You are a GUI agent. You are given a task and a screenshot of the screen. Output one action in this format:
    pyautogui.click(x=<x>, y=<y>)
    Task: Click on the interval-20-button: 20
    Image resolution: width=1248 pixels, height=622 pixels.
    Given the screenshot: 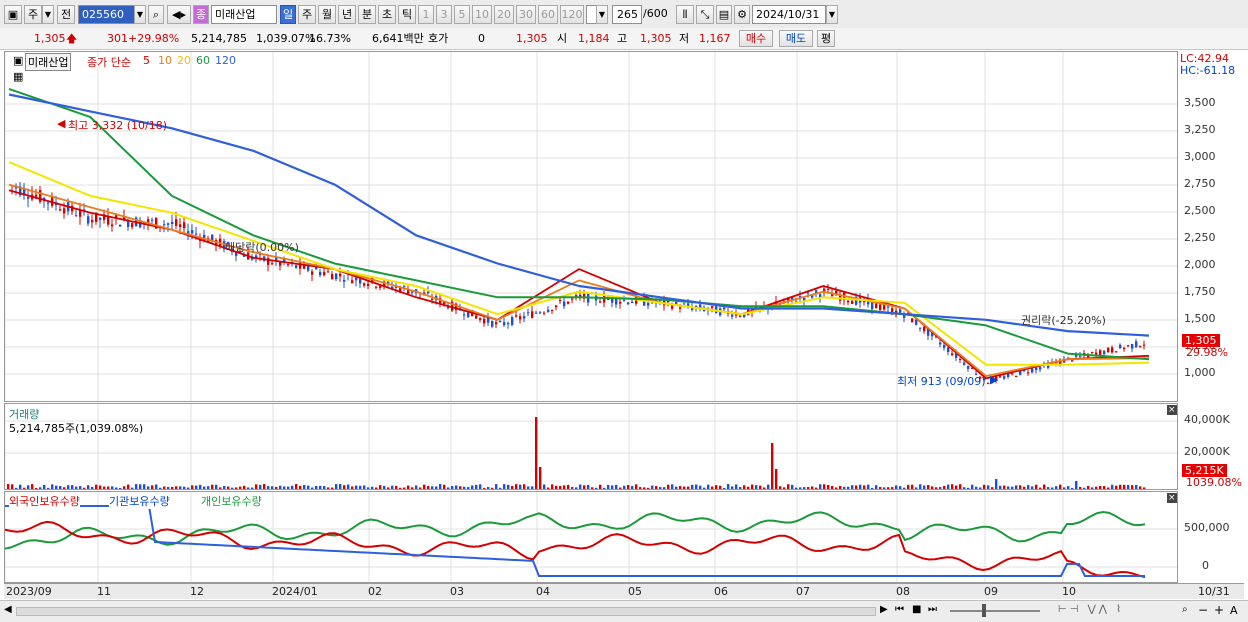 What is the action you would take?
    pyautogui.click(x=504, y=14)
    